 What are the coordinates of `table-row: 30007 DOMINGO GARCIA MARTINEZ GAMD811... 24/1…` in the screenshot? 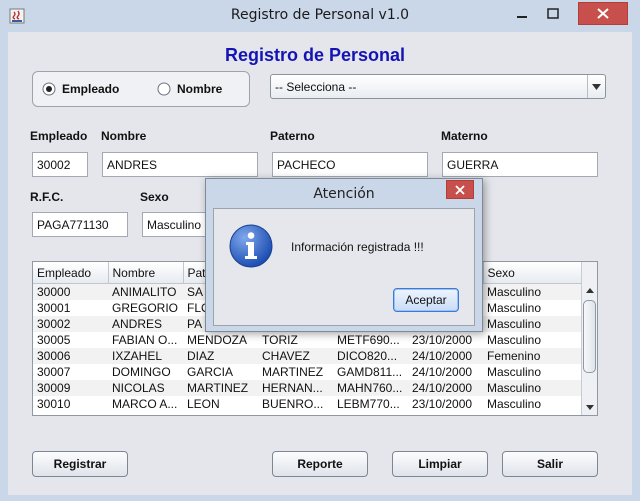 It's located at (307, 372).